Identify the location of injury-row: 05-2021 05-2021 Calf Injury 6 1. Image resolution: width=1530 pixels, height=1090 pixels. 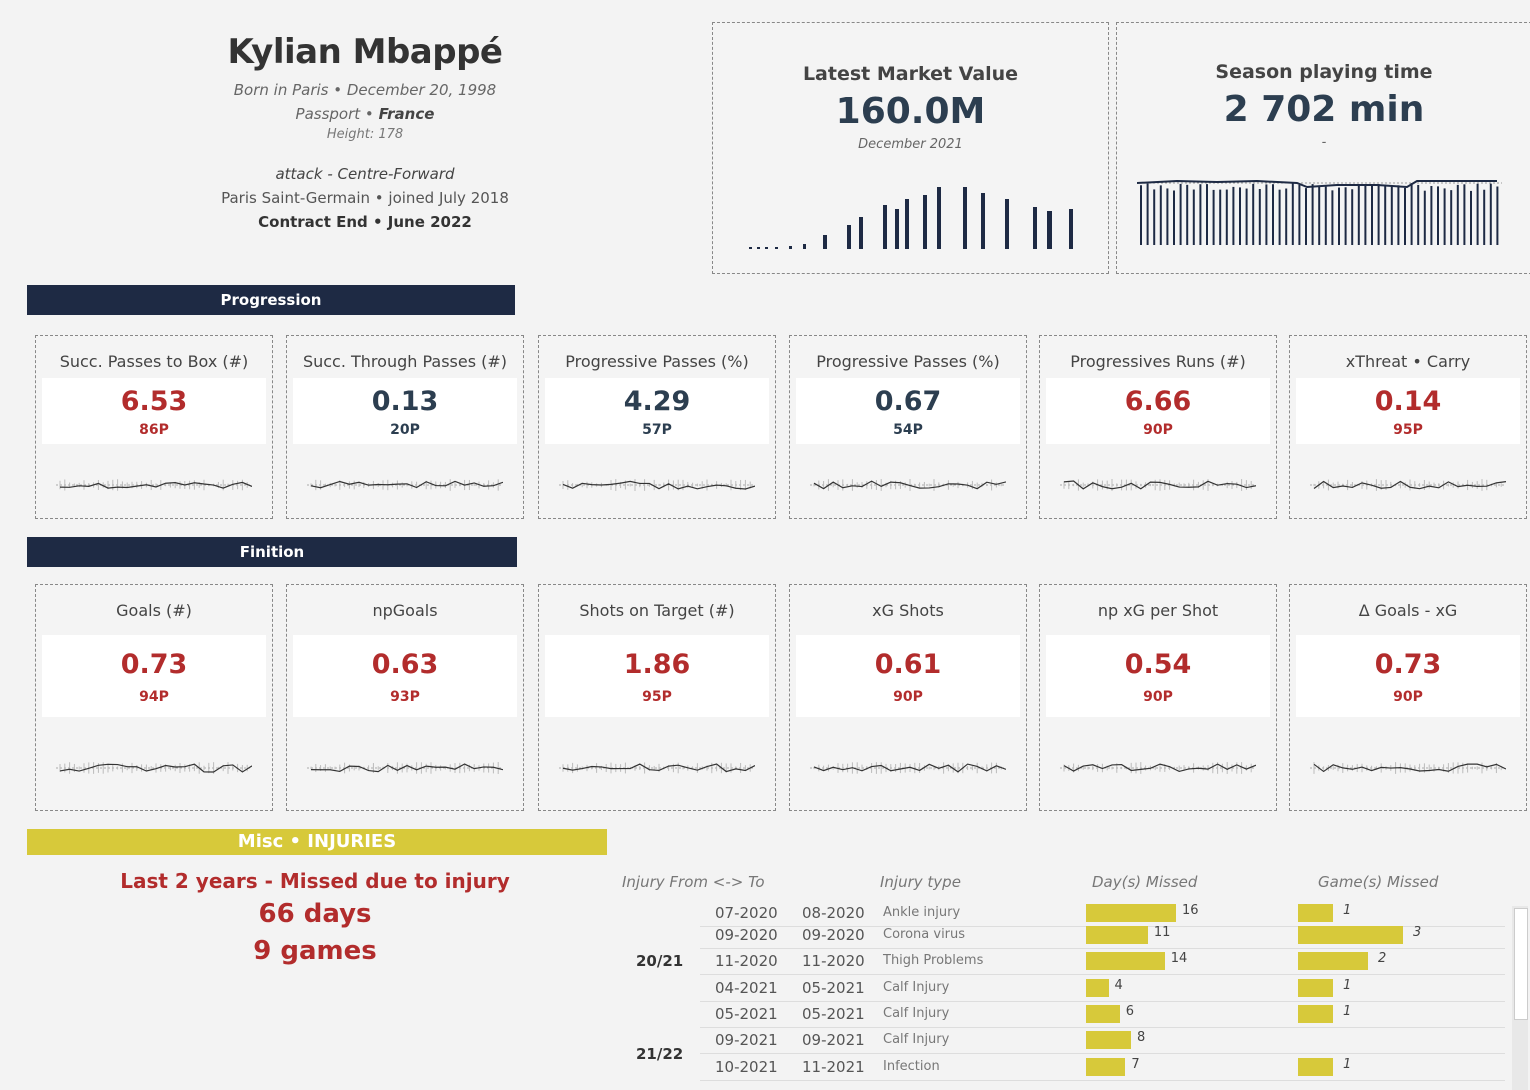
(1065, 1014).